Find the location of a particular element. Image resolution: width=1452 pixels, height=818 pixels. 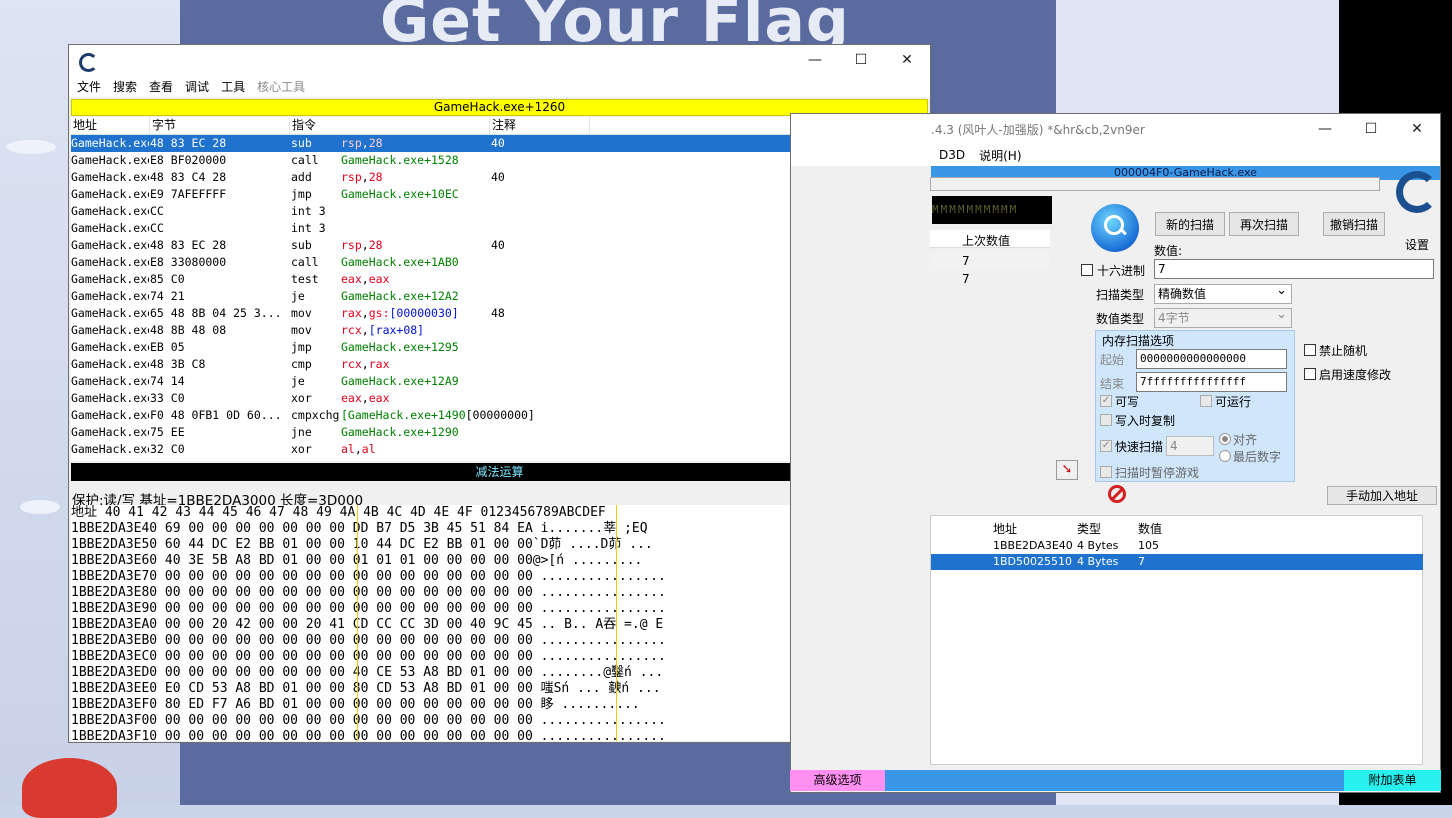

column-bytes: 字节 is located at coordinates (220, 125).